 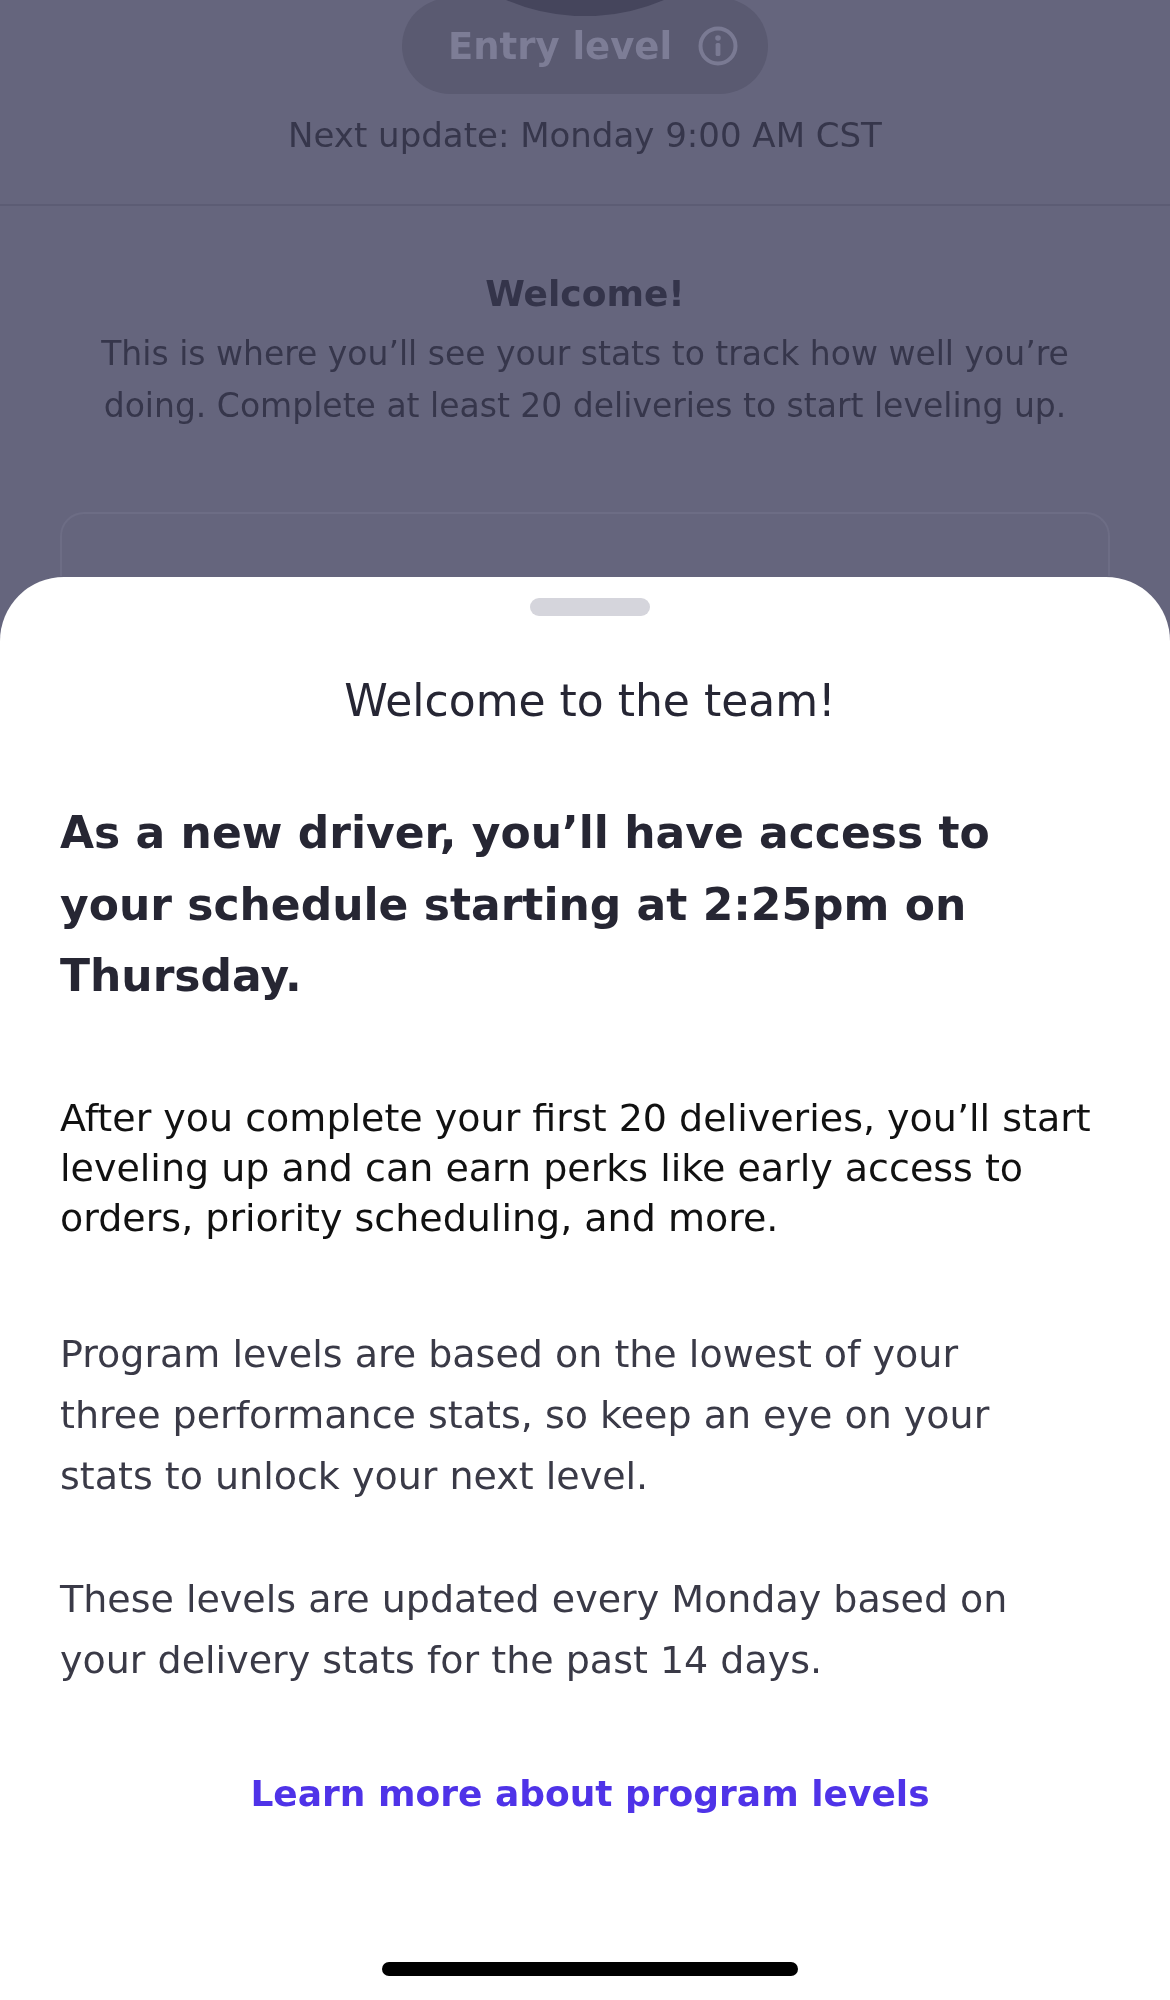 I want to click on drag-handle, so click(x=590, y=607).